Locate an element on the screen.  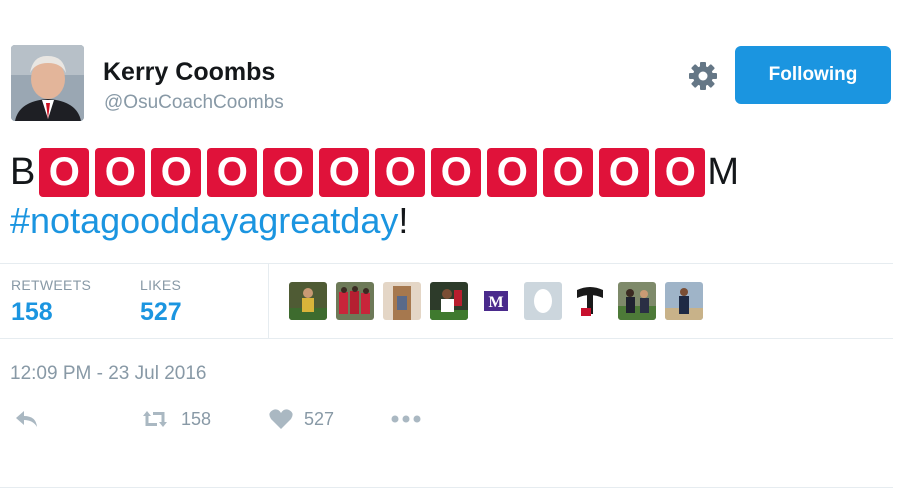
tweet-bottom-divider is located at coordinates (446, 487).